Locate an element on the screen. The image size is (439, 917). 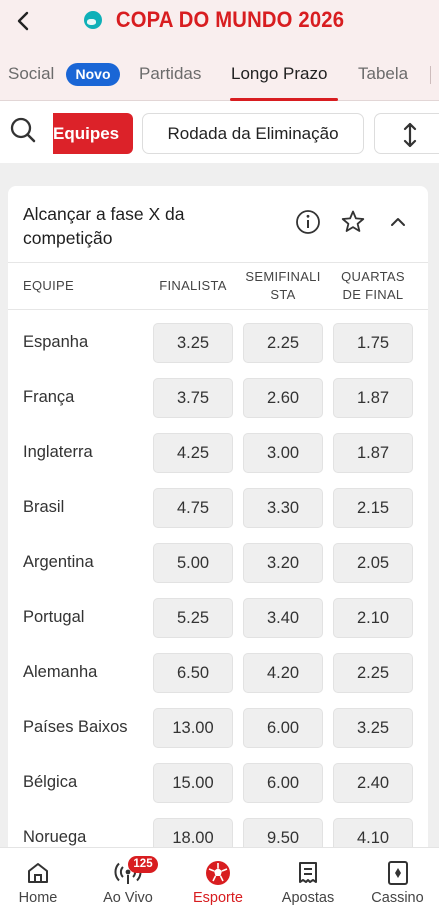
column-header-finalista: FINALISTA is located at coordinates (193, 285).